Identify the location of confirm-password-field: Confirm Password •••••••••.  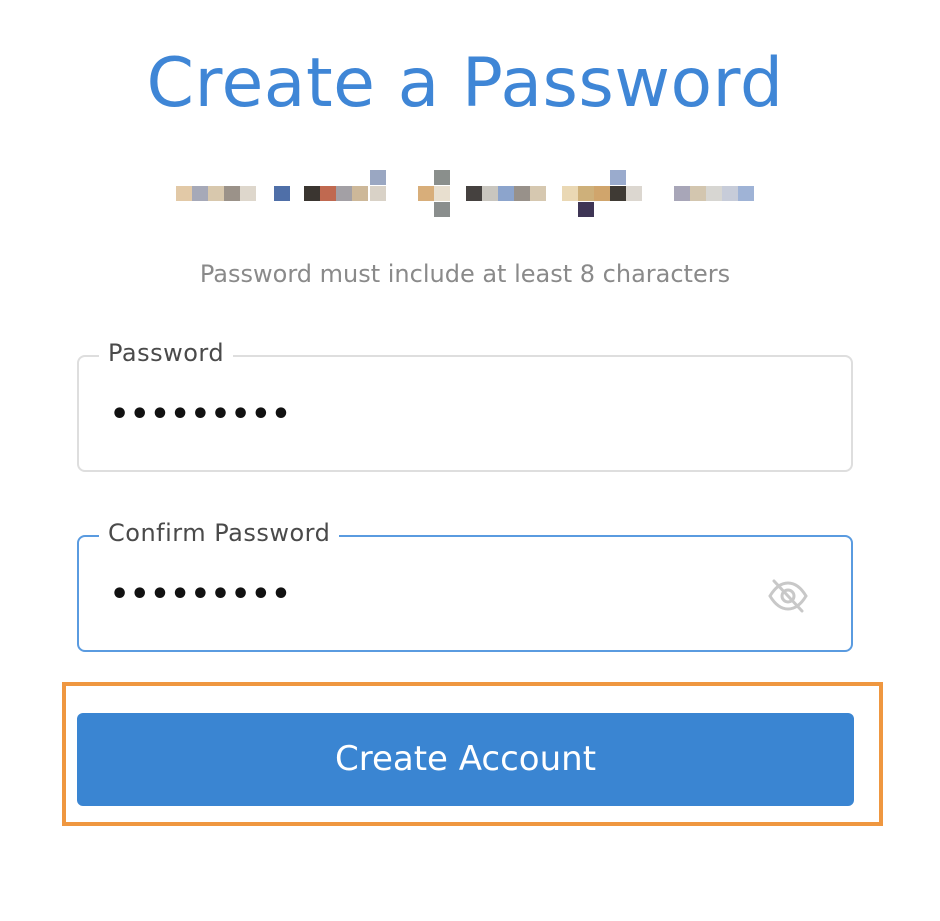
(465, 583).